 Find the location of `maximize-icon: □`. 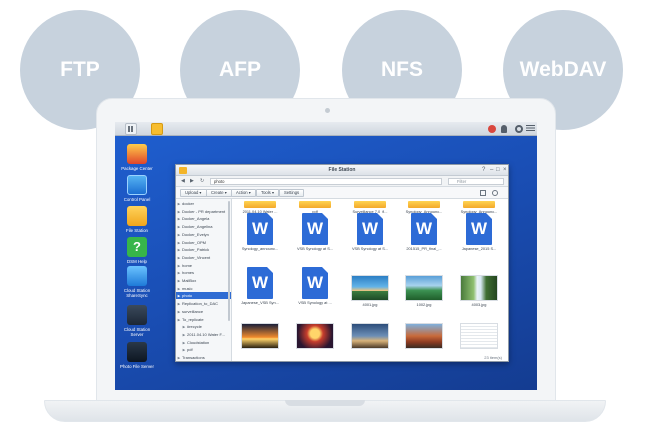

maximize-icon: □ is located at coordinates (498, 170).